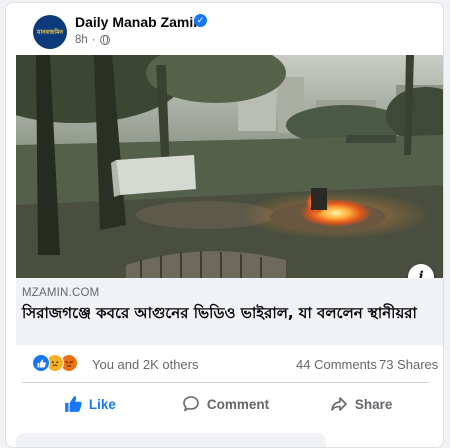  I want to click on share-button: Share, so click(361, 404).